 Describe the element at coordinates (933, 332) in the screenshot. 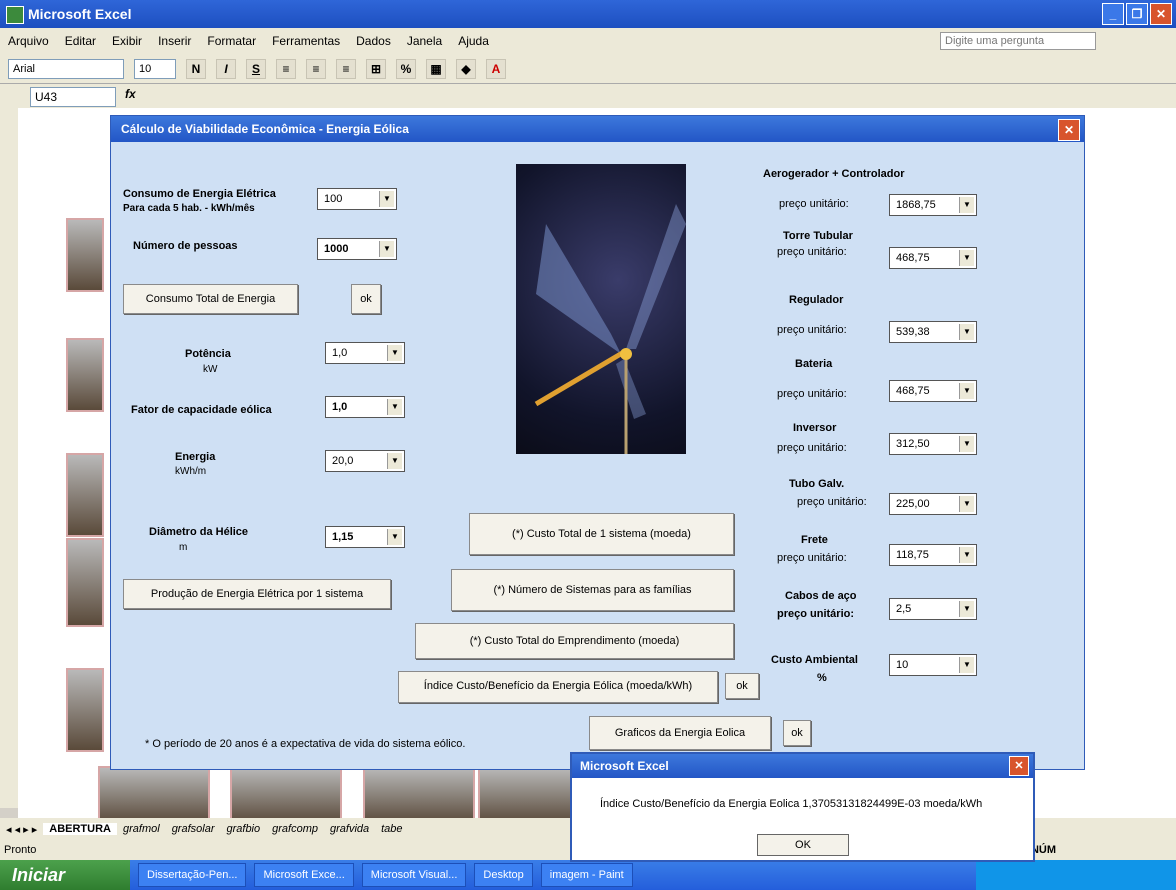

I see `regulador-select: 539,38 ▼` at that location.